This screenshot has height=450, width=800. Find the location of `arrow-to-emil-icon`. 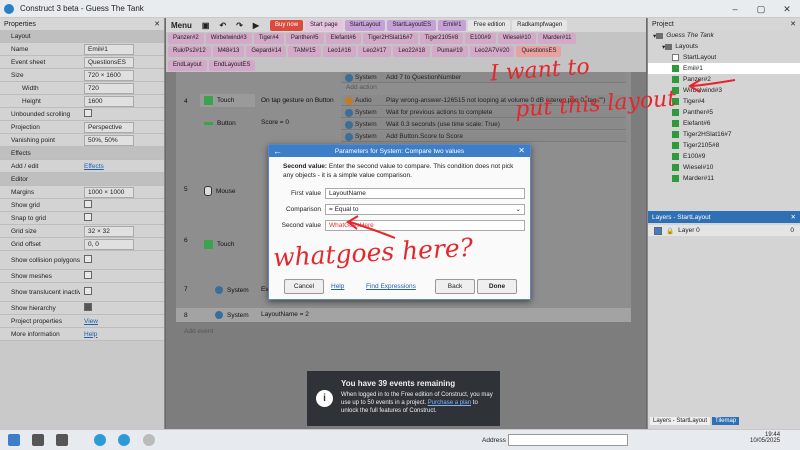

arrow-to-emil-icon is located at coordinates (712, 86).